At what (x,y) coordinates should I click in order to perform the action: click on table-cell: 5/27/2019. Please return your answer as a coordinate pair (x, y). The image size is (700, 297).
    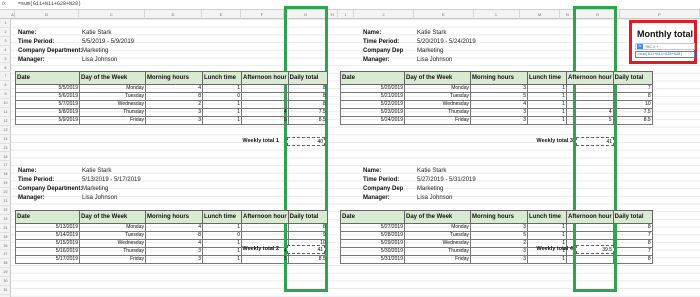
    Looking at the image, I should click on (372, 227).